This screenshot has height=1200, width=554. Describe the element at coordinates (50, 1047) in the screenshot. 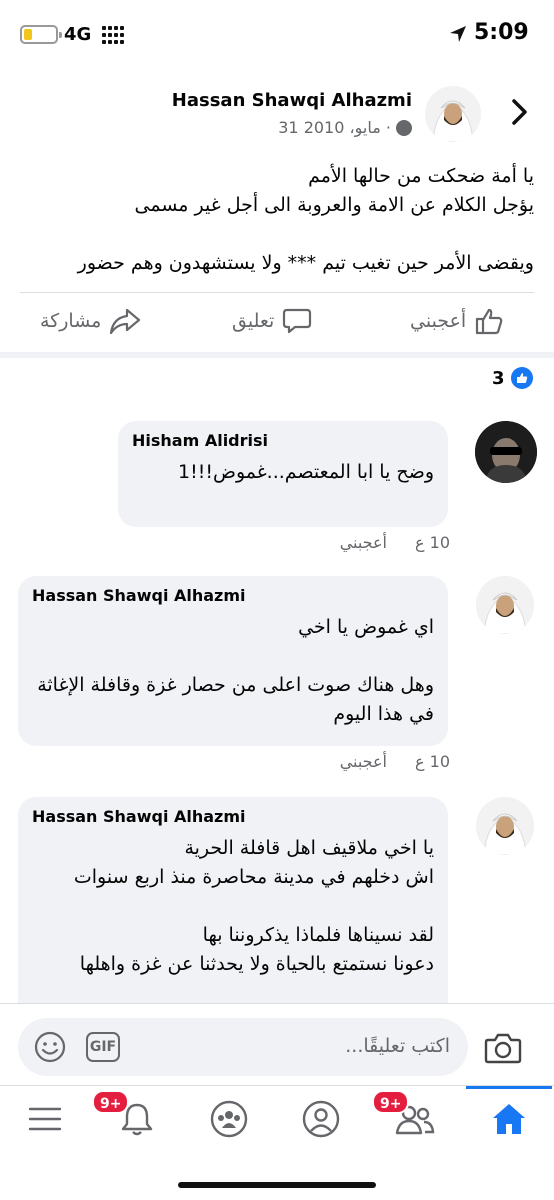

I see `emoji-icon` at that location.